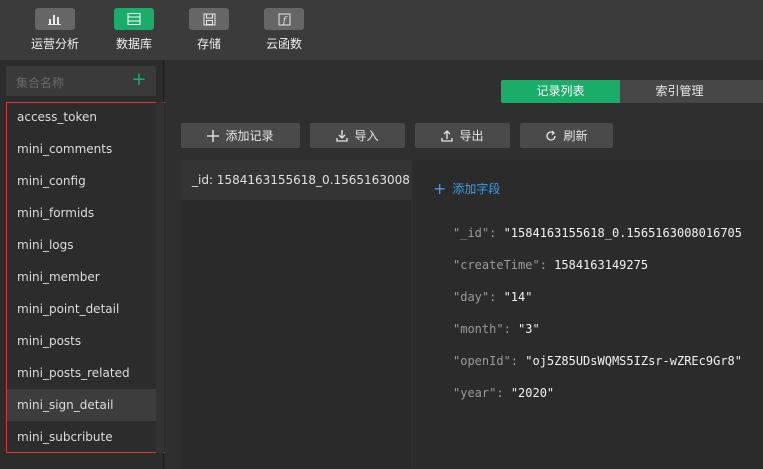 The height and width of the screenshot is (469, 763). I want to click on collection-search-placeholder: 集合名称, so click(40, 83).